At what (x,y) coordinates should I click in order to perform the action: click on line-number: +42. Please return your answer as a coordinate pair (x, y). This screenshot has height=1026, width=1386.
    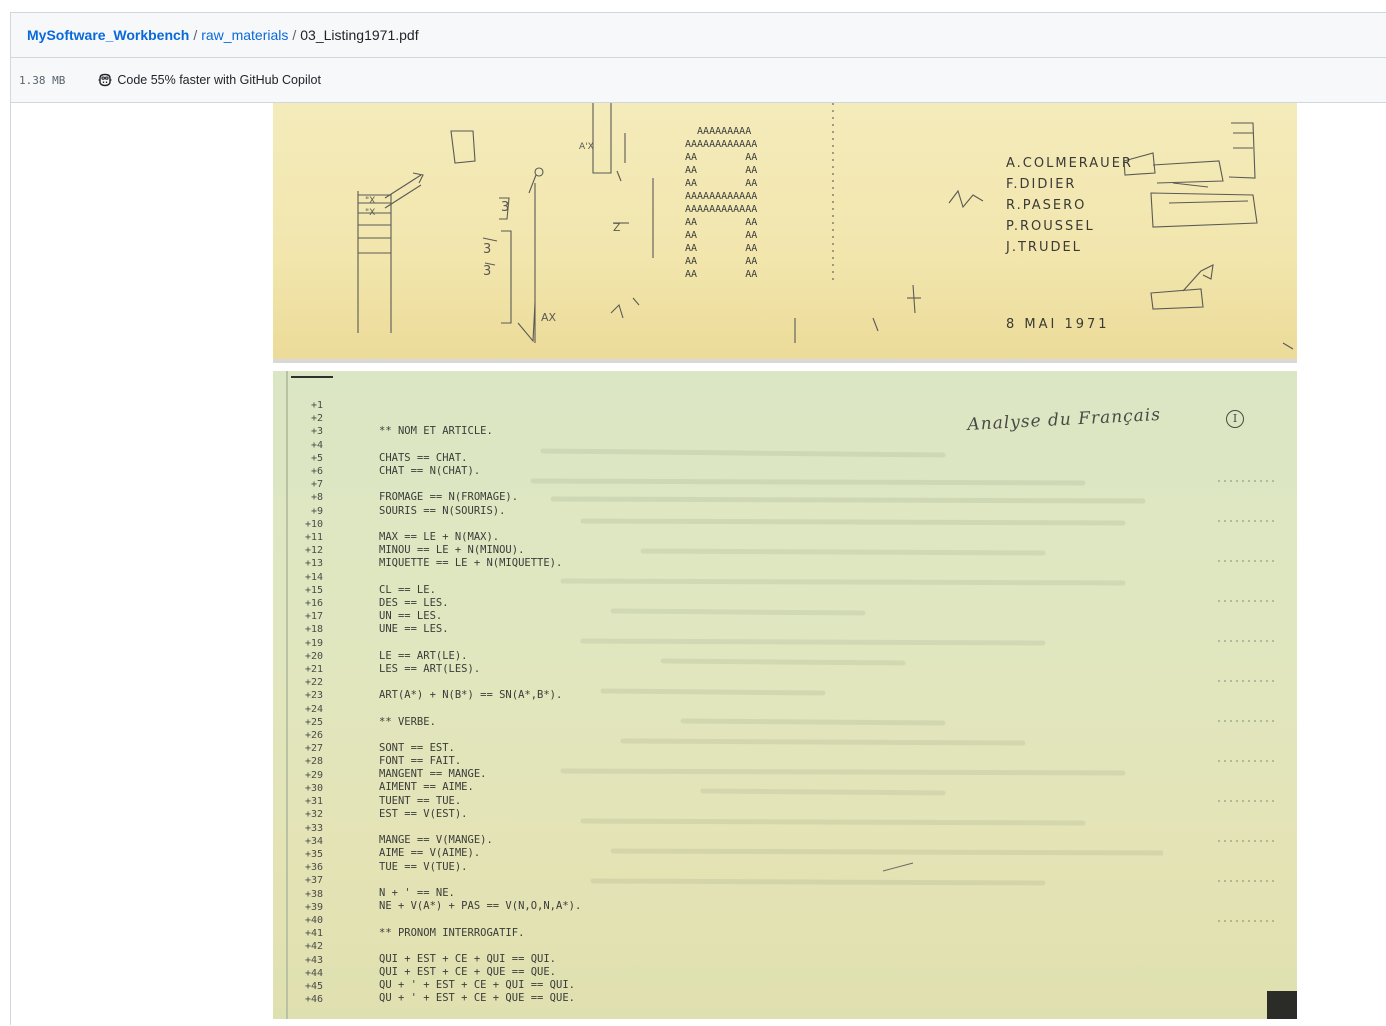
    Looking at the image, I should click on (313, 947).